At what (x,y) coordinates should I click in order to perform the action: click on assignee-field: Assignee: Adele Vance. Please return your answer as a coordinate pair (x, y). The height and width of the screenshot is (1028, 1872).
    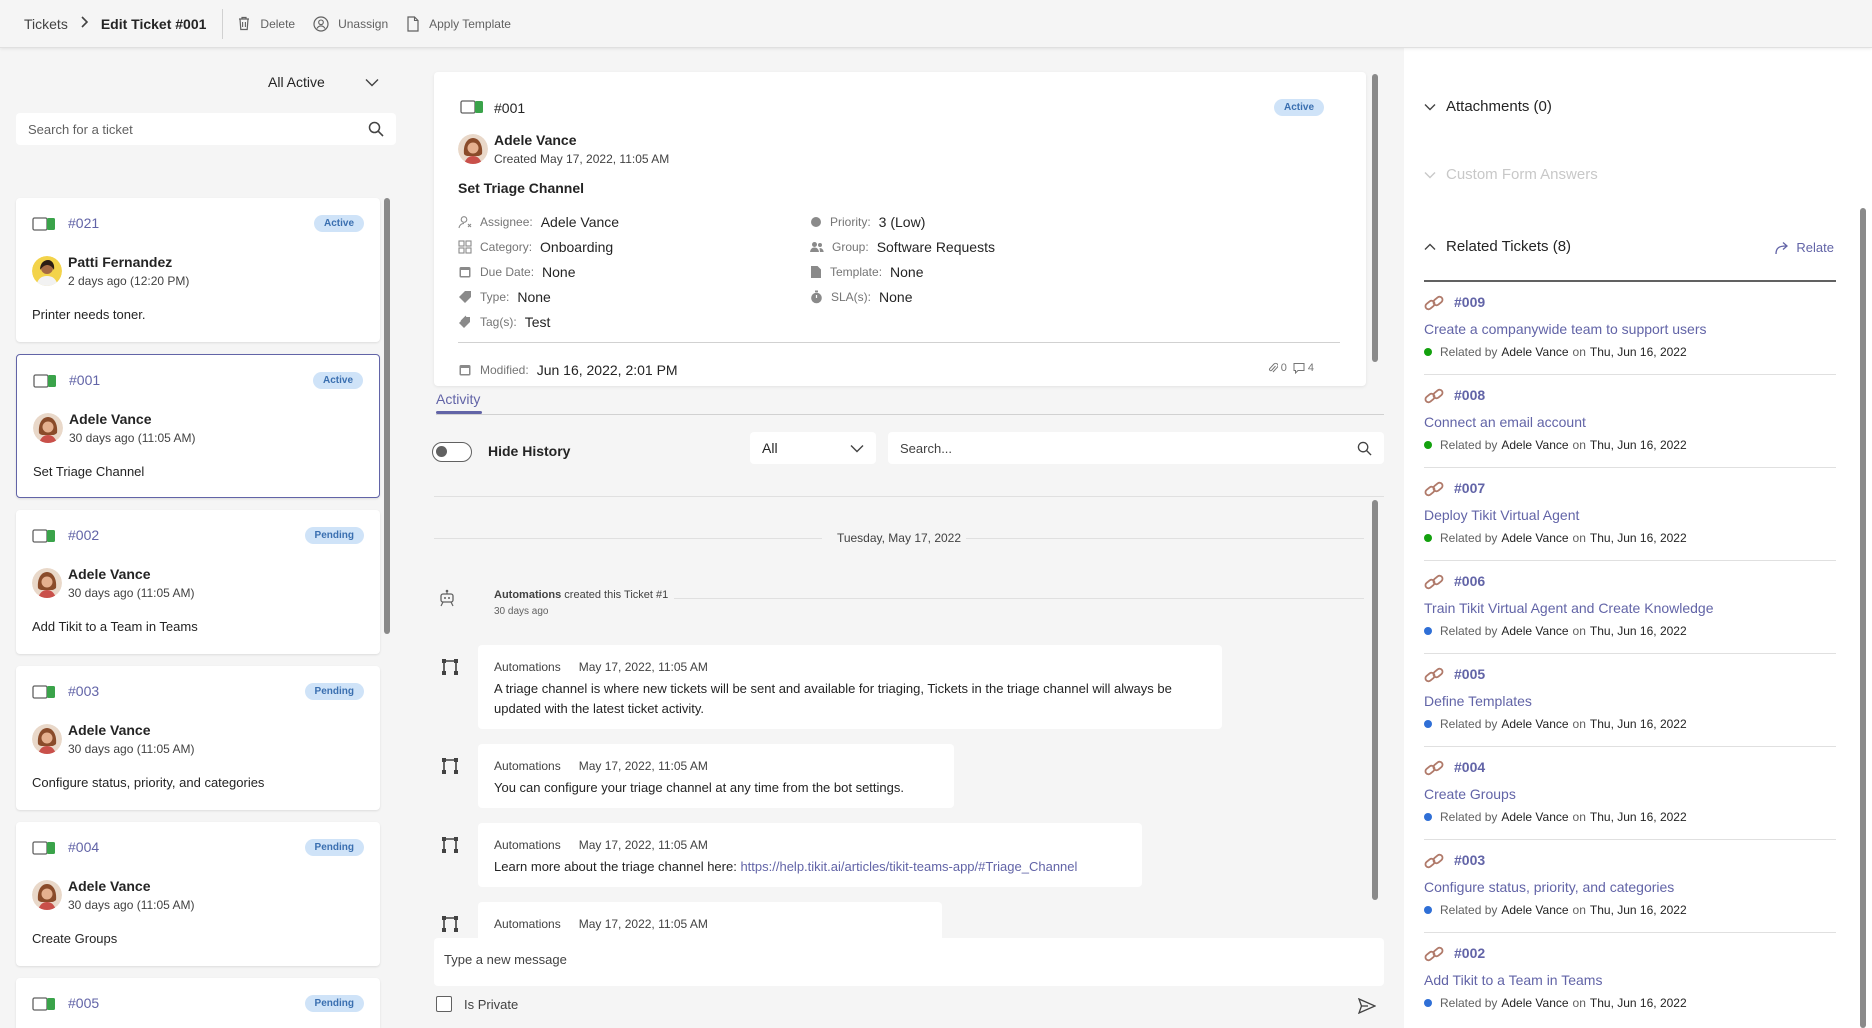
    Looking at the image, I should click on (538, 222).